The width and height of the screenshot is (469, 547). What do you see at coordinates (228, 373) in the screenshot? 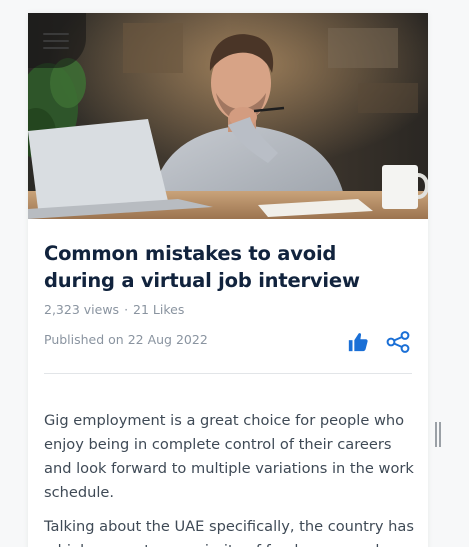
I see `section-divider` at bounding box center [228, 373].